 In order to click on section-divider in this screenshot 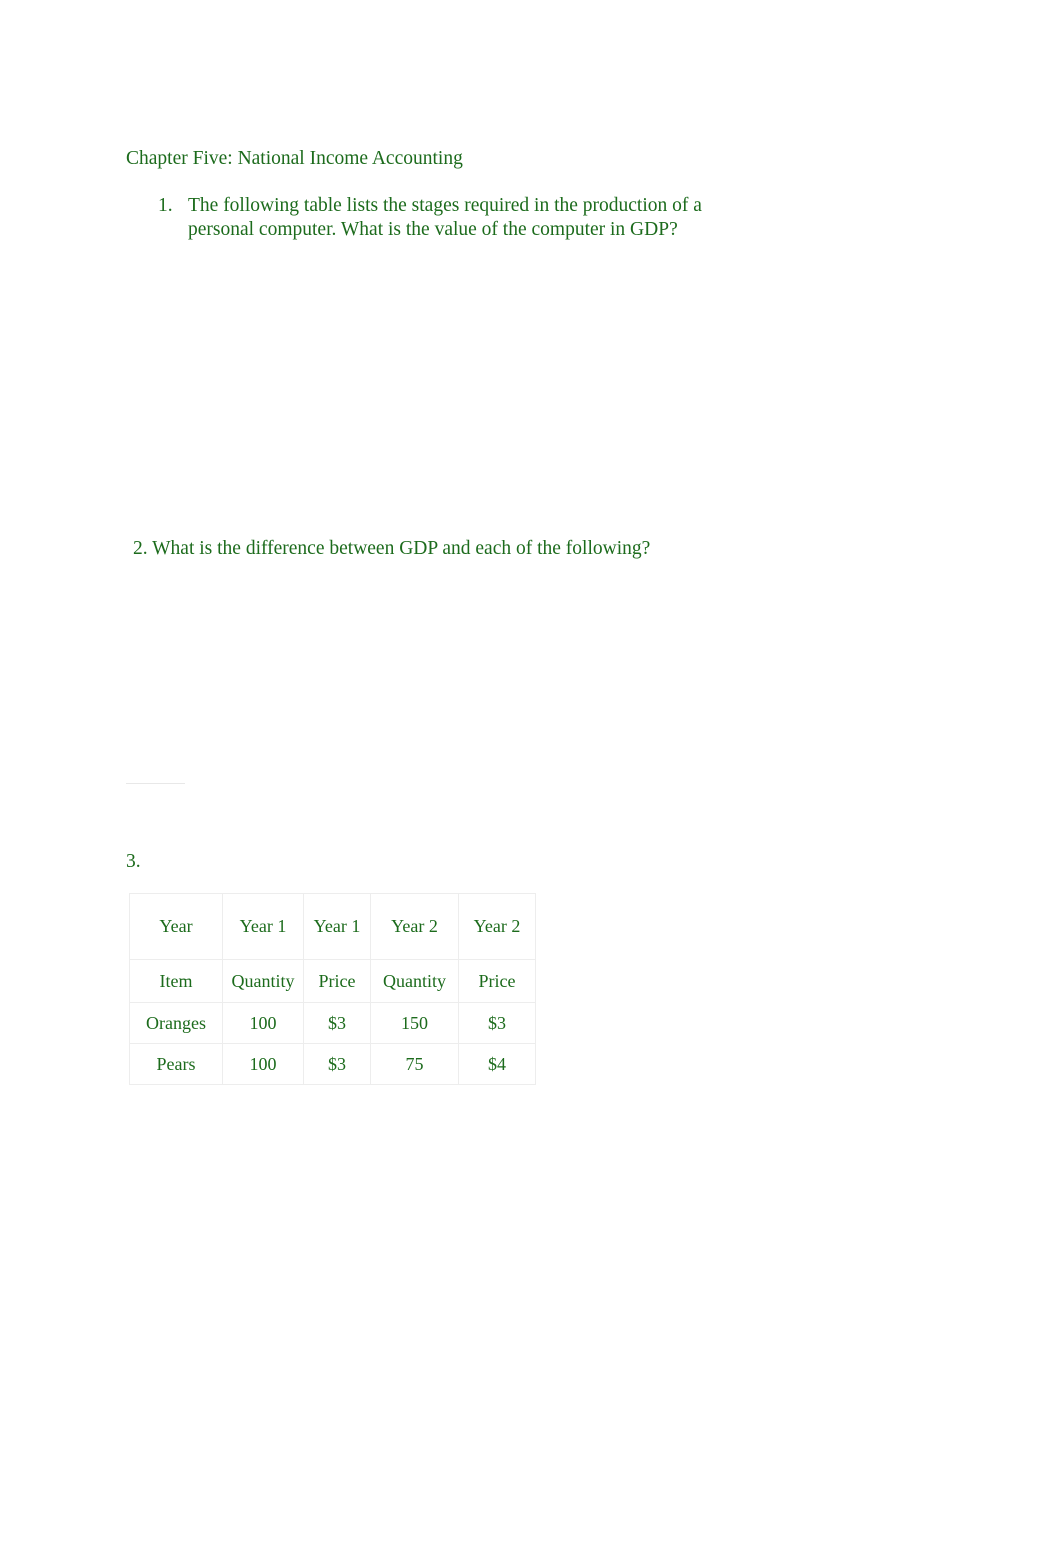, I will do `click(155, 783)`.